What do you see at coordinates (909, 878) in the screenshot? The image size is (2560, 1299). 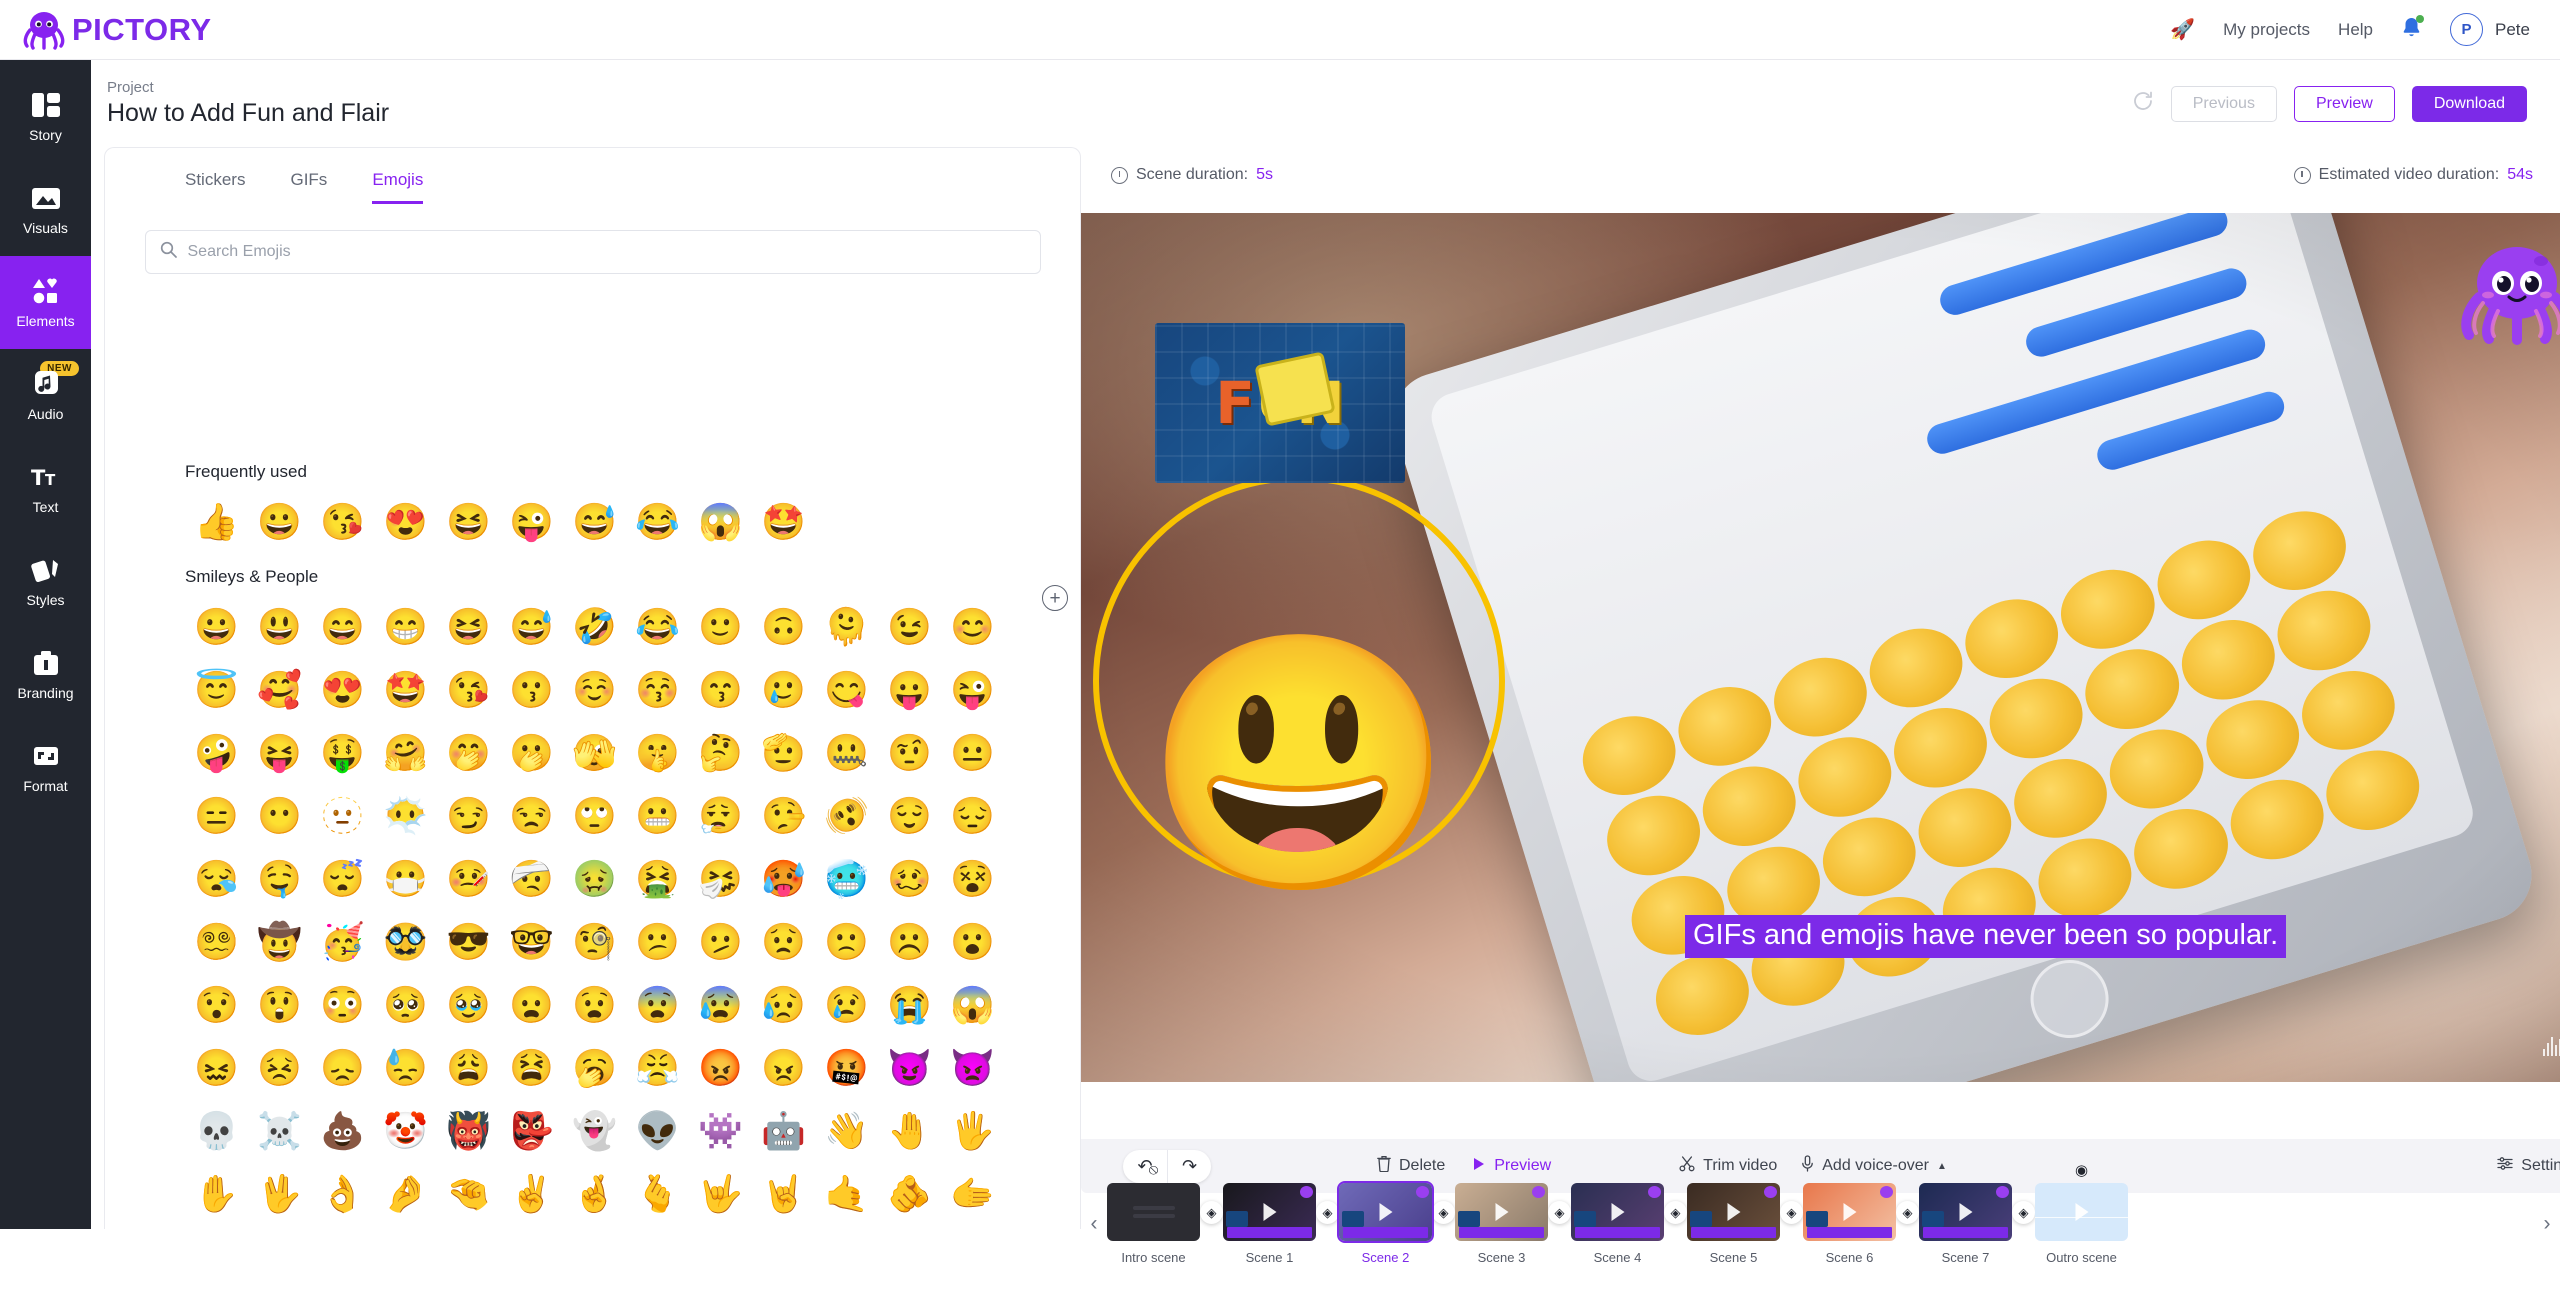 I see `emoji-item: 🥴` at bounding box center [909, 878].